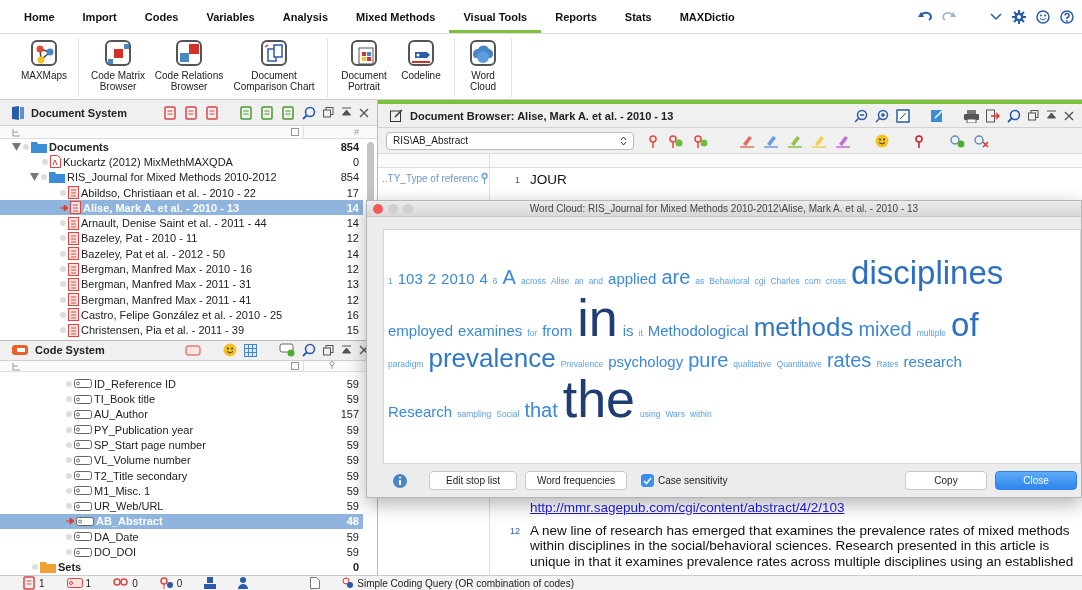  I want to click on link-add-icon, so click(957, 140).